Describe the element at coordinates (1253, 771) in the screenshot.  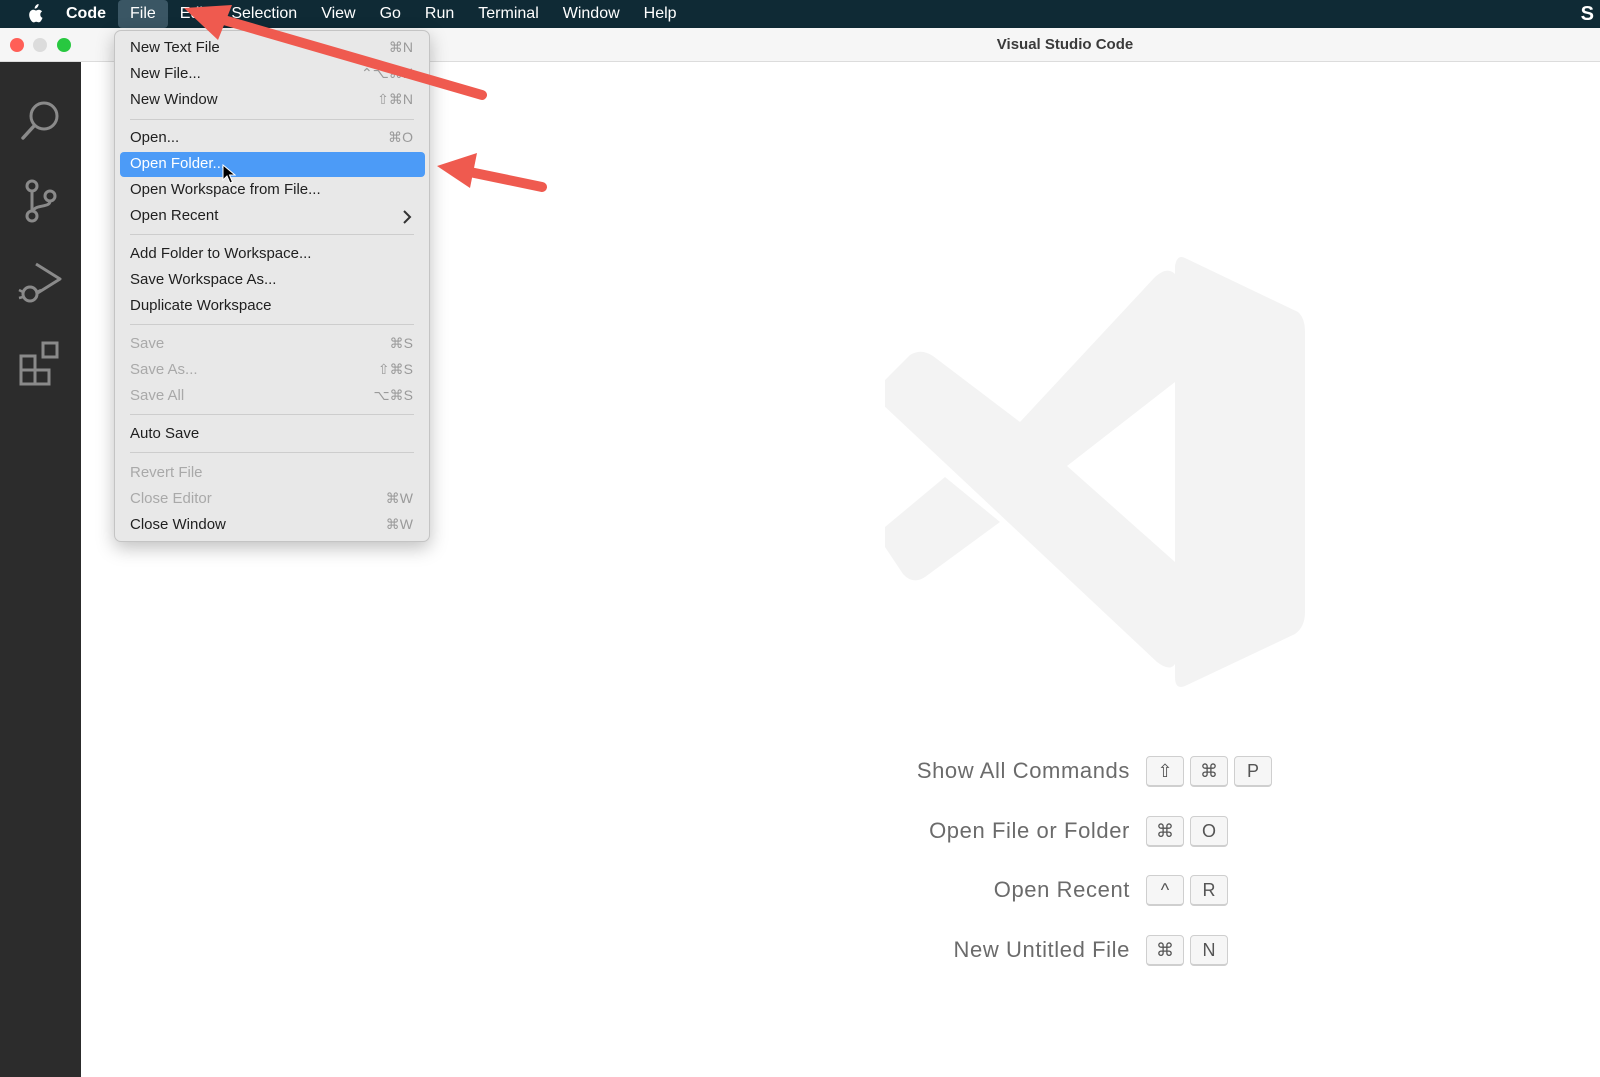
I see `key-cap: P` at that location.